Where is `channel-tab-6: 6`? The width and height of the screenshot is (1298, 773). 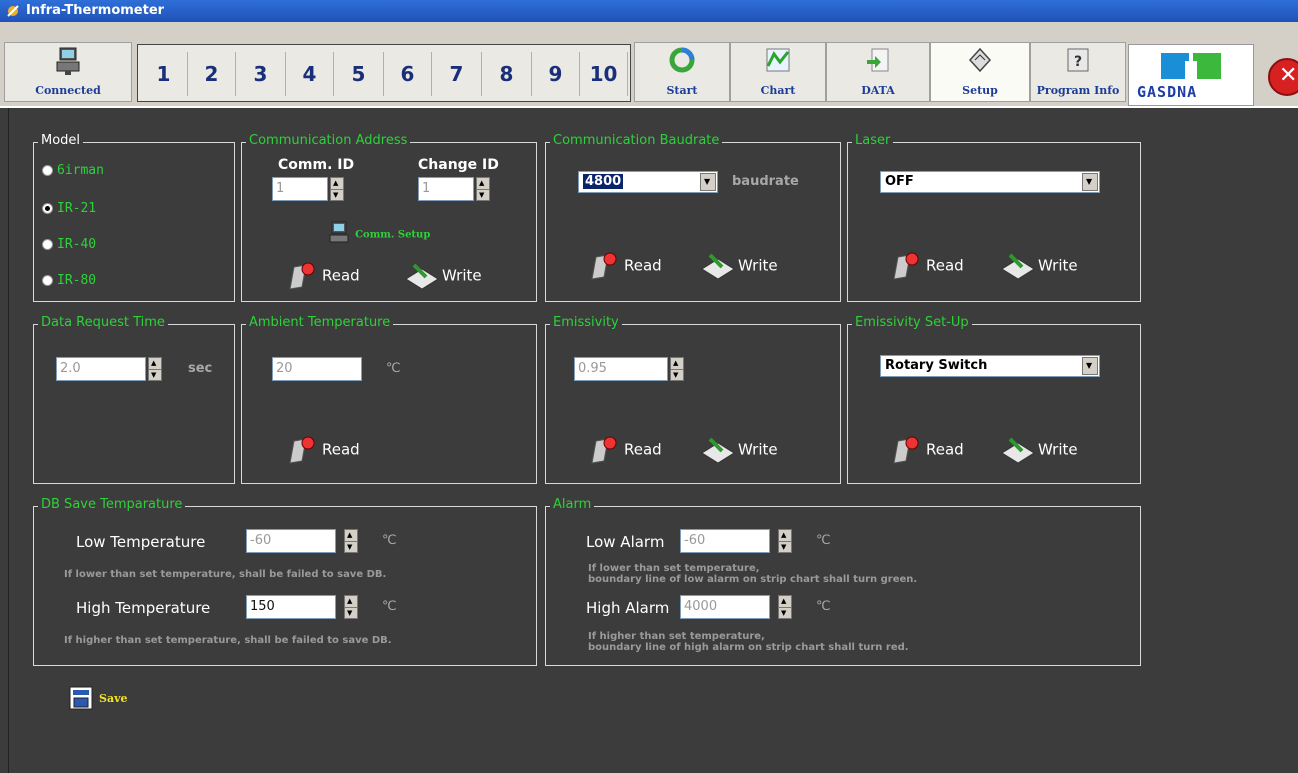
channel-tab-6: 6 is located at coordinates (408, 74).